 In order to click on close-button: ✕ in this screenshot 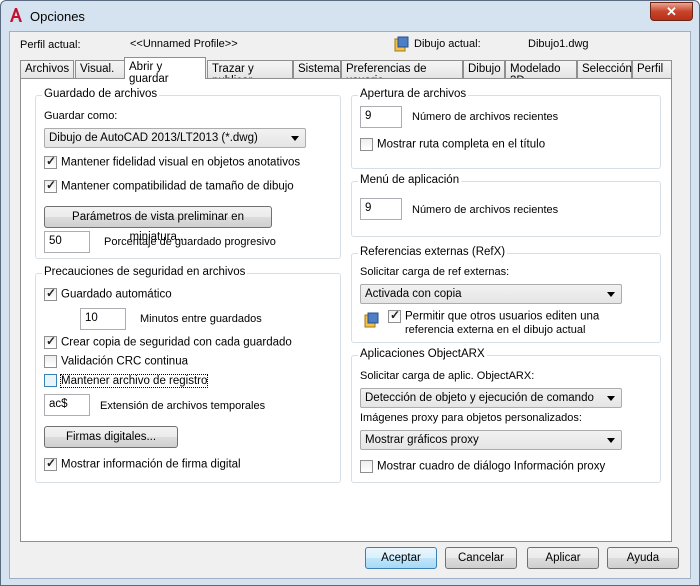, I will do `click(671, 11)`.